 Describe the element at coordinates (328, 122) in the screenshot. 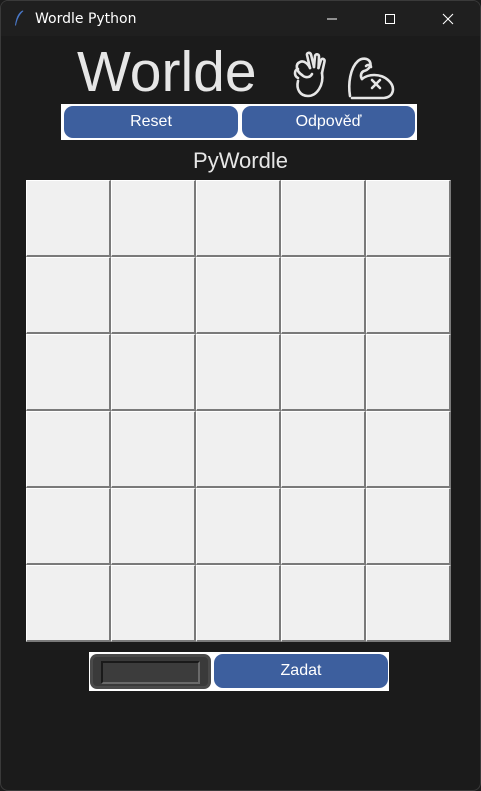

I see `answer-button: Odpověď` at that location.